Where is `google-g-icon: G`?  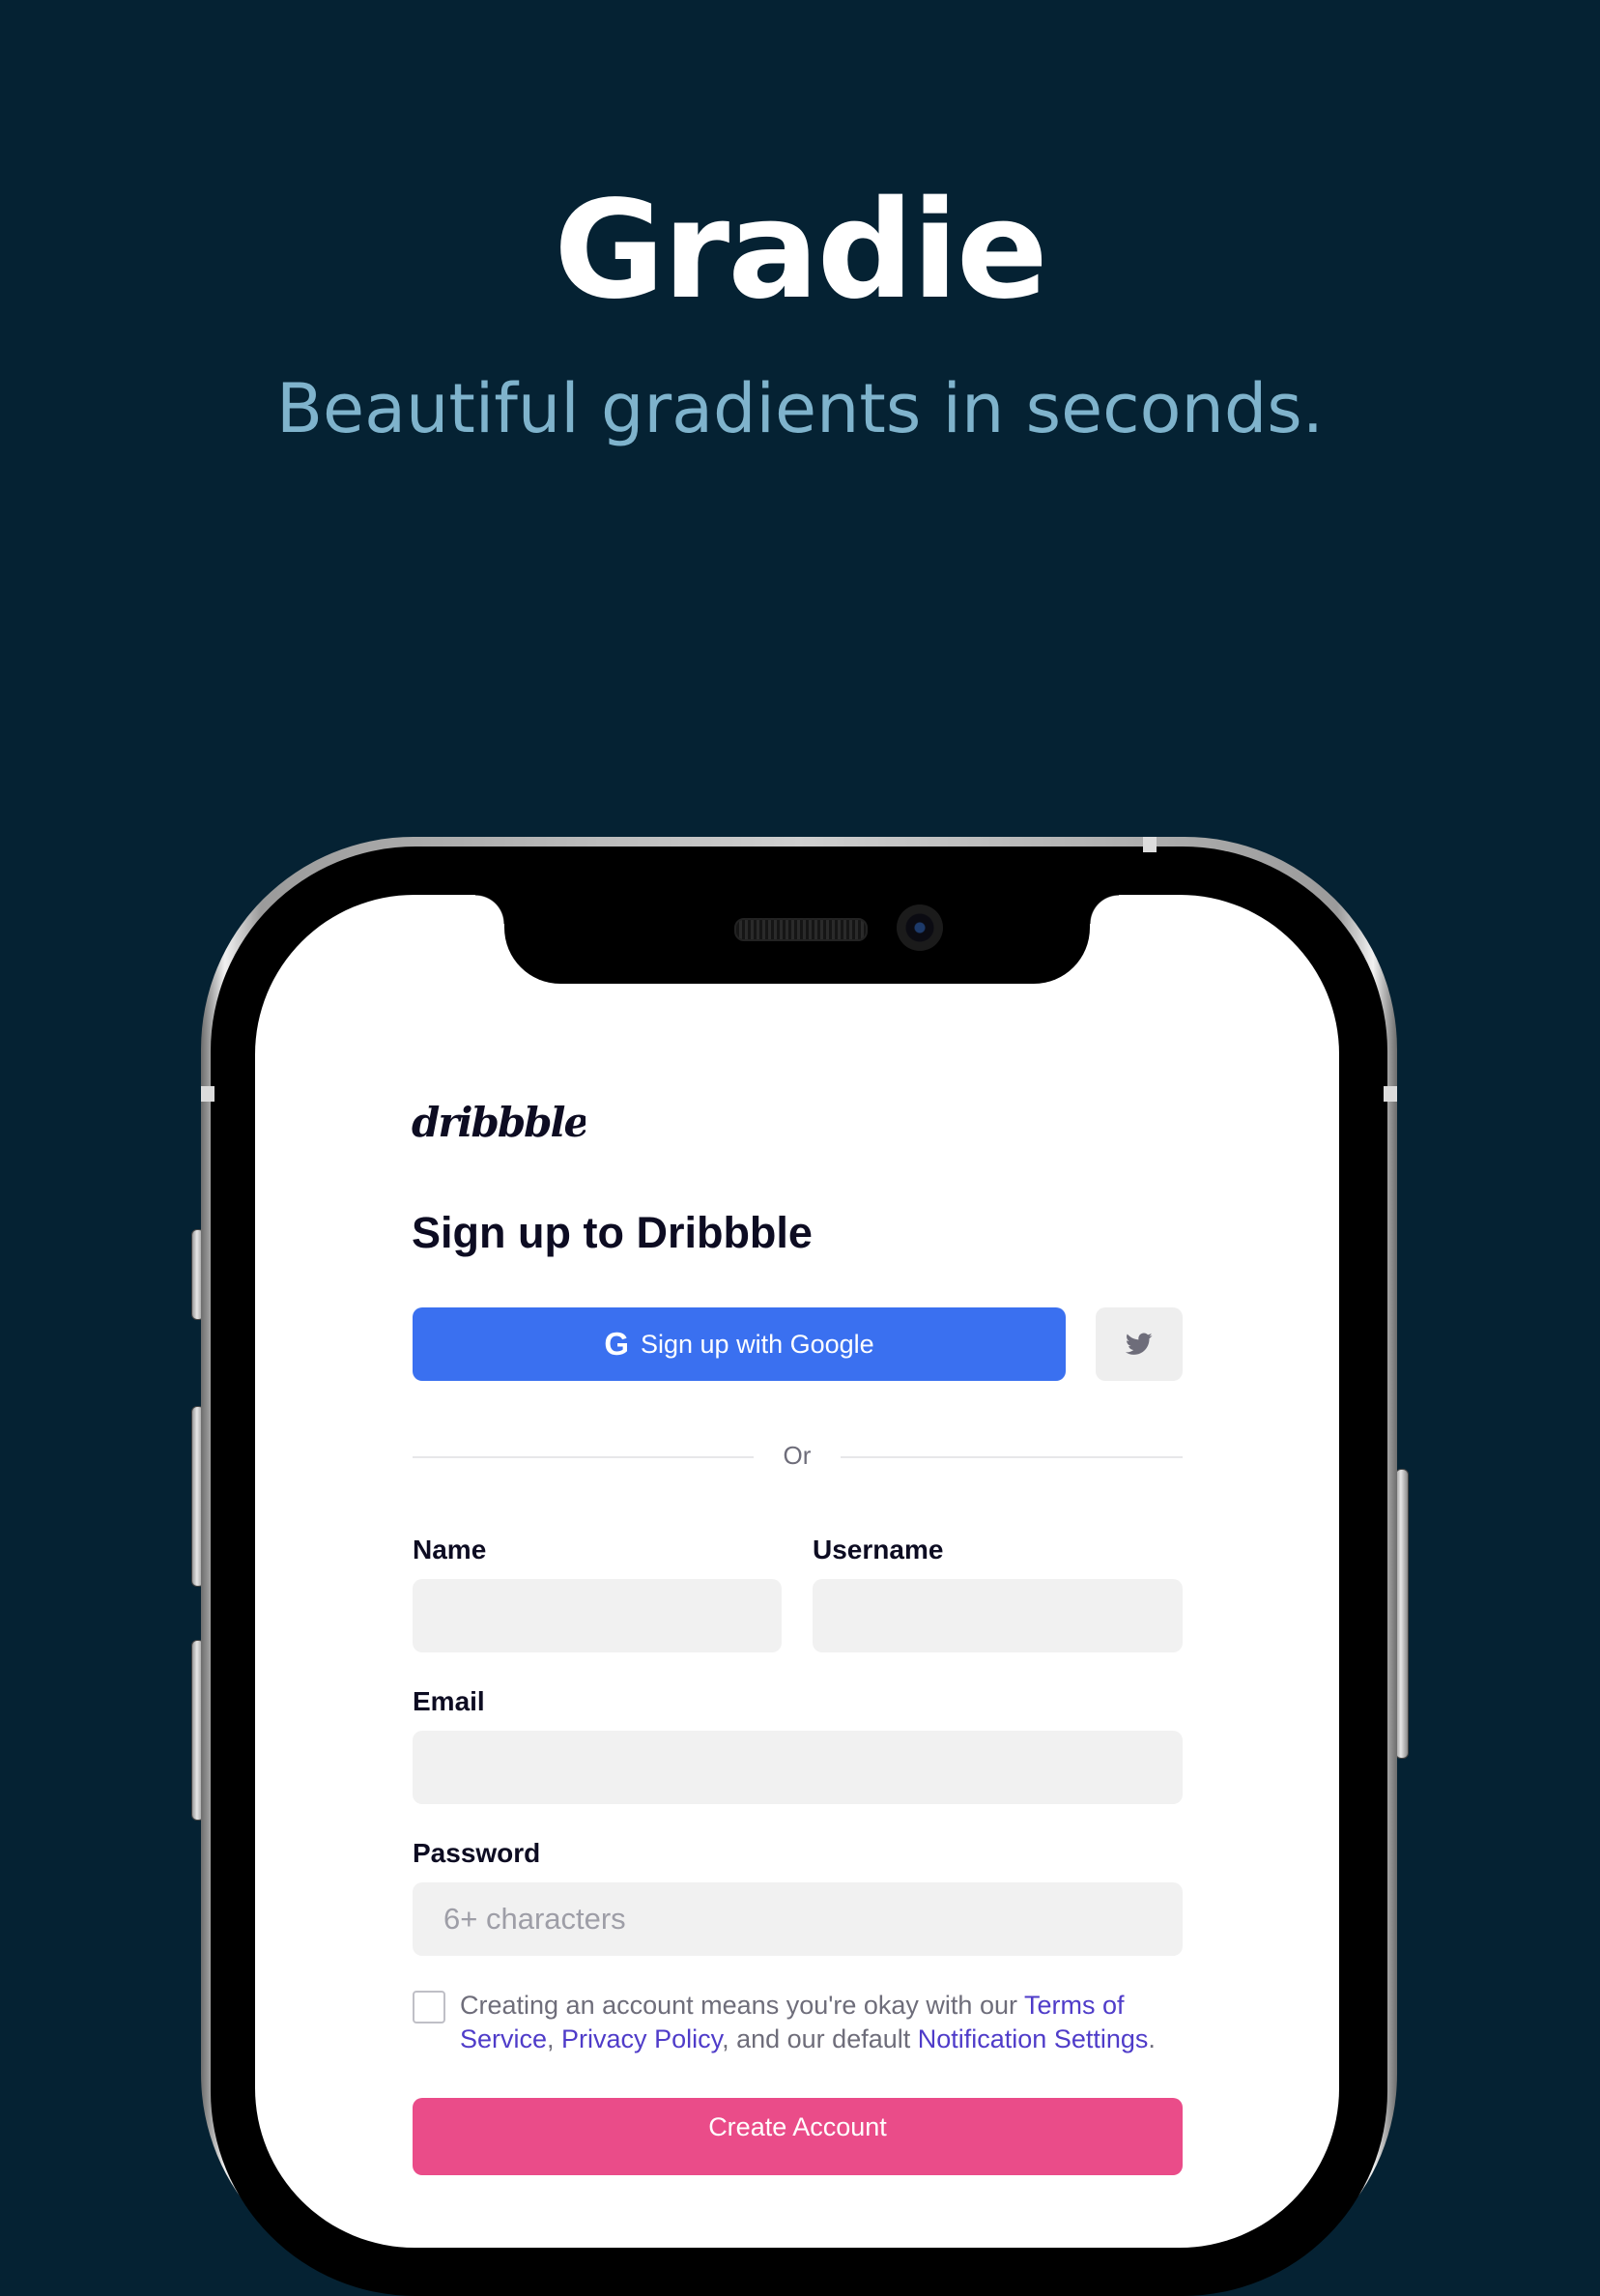
google-g-icon: G is located at coordinates (616, 1344).